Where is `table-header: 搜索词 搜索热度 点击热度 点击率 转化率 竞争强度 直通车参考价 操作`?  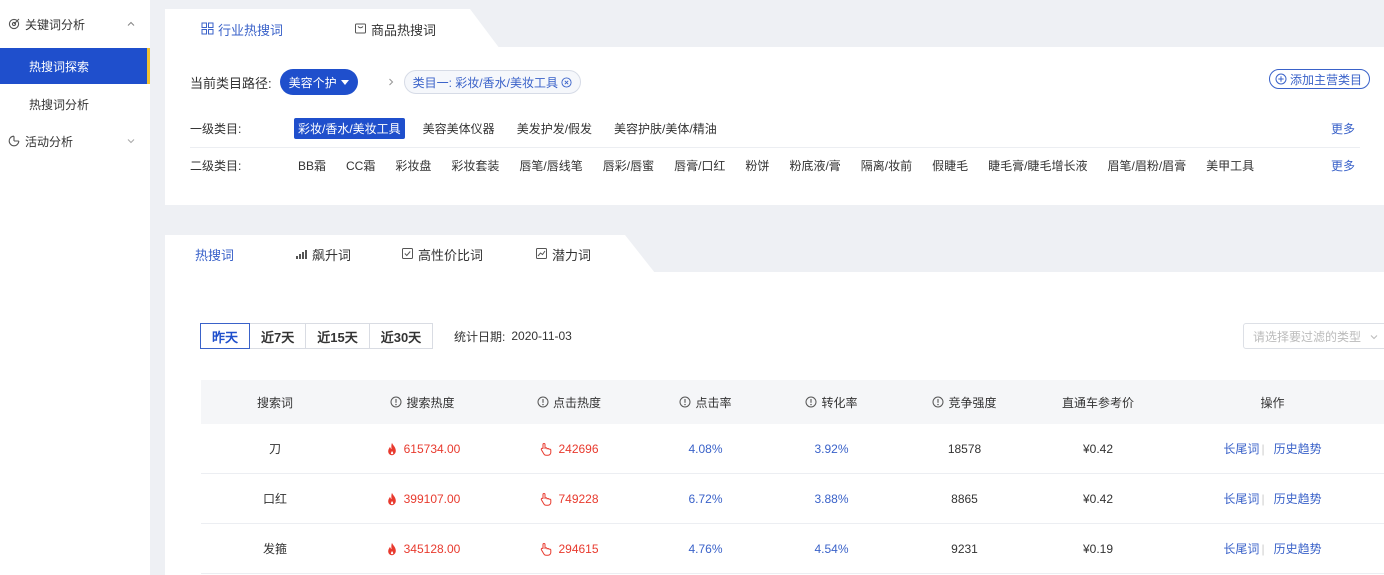
table-header: 搜索词 搜索热度 点击热度 点击率 转化率 竞争强度 直通车参考价 操作 is located at coordinates (792, 402).